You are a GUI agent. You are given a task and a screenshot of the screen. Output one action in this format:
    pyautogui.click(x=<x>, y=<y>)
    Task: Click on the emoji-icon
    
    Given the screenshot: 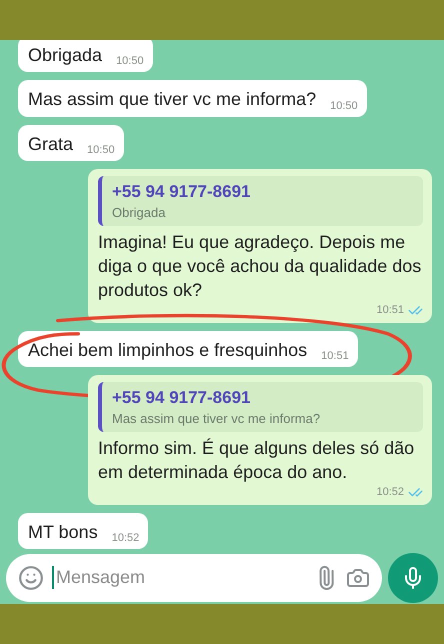 What is the action you would take?
    pyautogui.click(x=31, y=577)
    